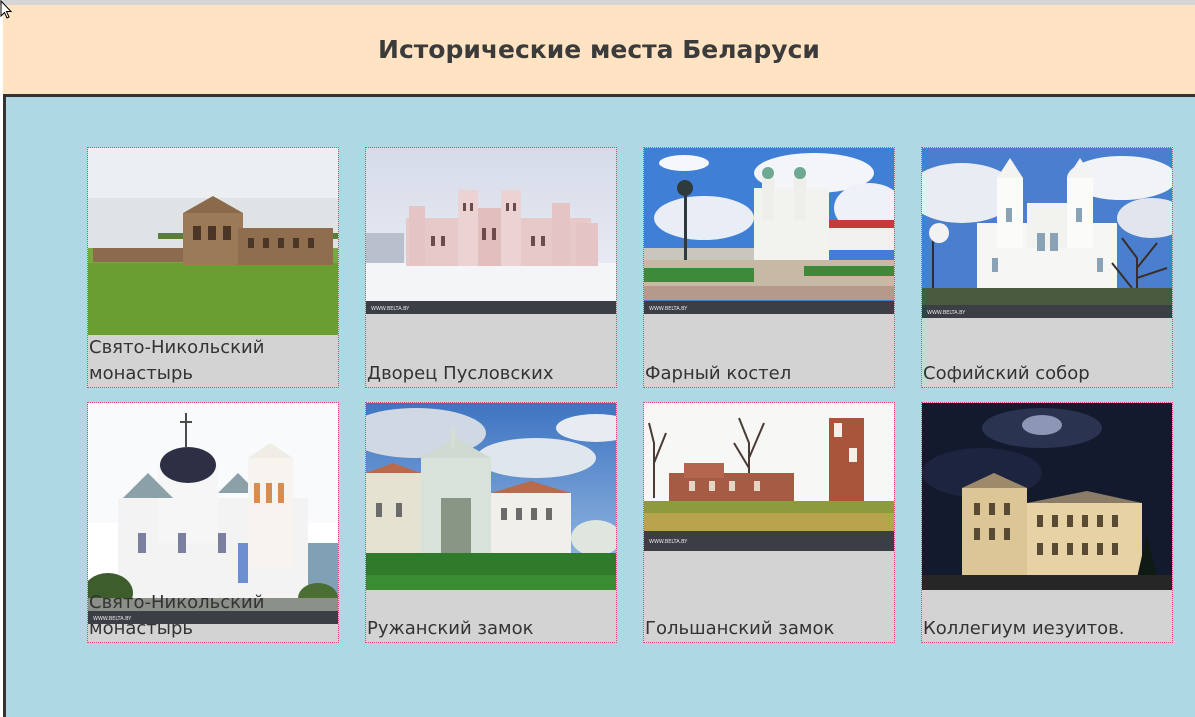  I want to click on place-name: Коллегиум иезуитов., so click(1024, 628).